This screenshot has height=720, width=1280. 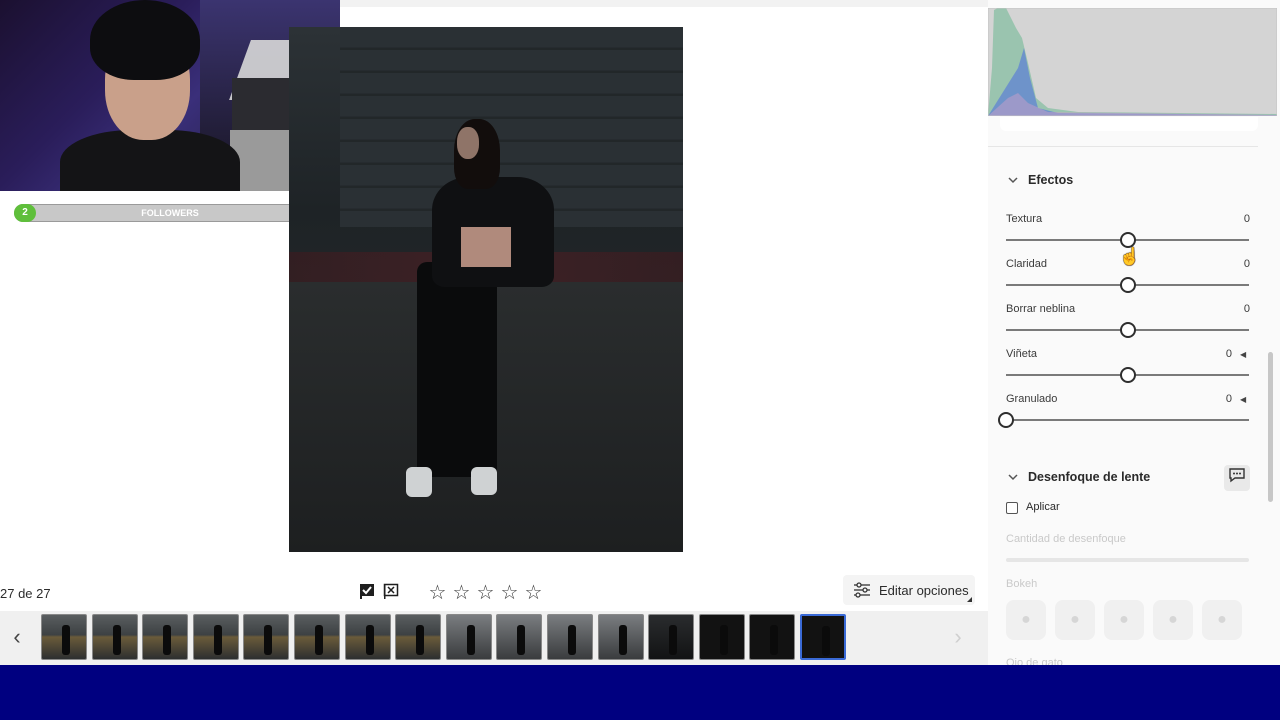 What do you see at coordinates (145, 40) in the screenshot?
I see `webcam-person-hair` at bounding box center [145, 40].